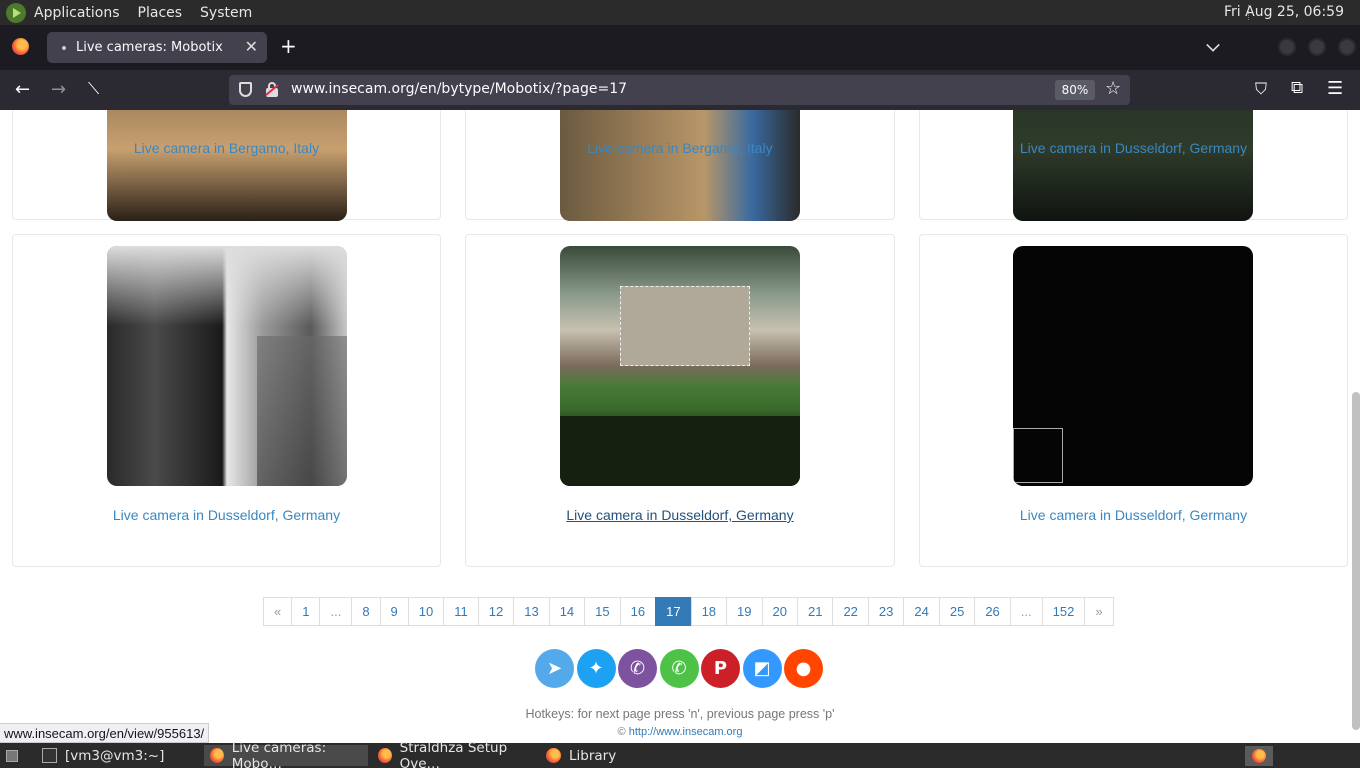 The image size is (1360, 772). Describe the element at coordinates (1063, 611) in the screenshot. I see `pagination-page: 152` at that location.